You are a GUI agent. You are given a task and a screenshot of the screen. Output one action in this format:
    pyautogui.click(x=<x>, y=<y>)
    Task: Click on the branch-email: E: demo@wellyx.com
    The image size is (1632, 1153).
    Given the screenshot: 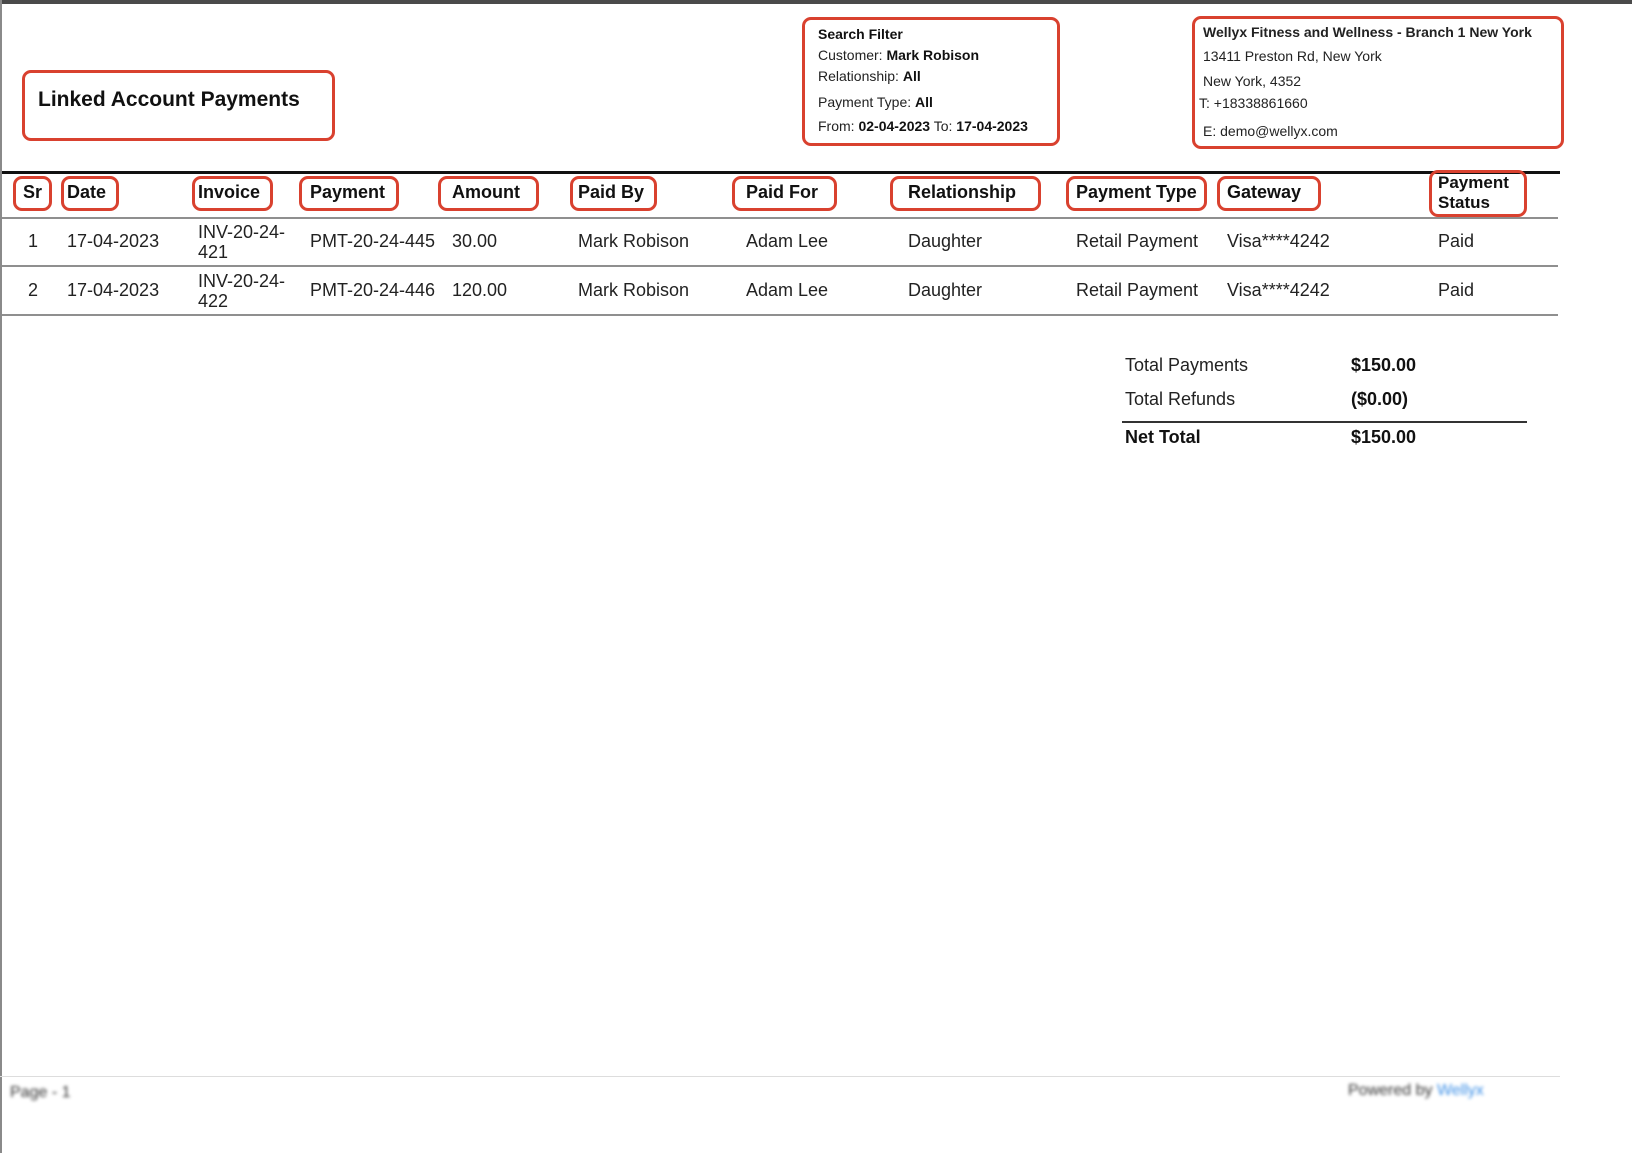 What is the action you would take?
    pyautogui.click(x=1270, y=131)
    